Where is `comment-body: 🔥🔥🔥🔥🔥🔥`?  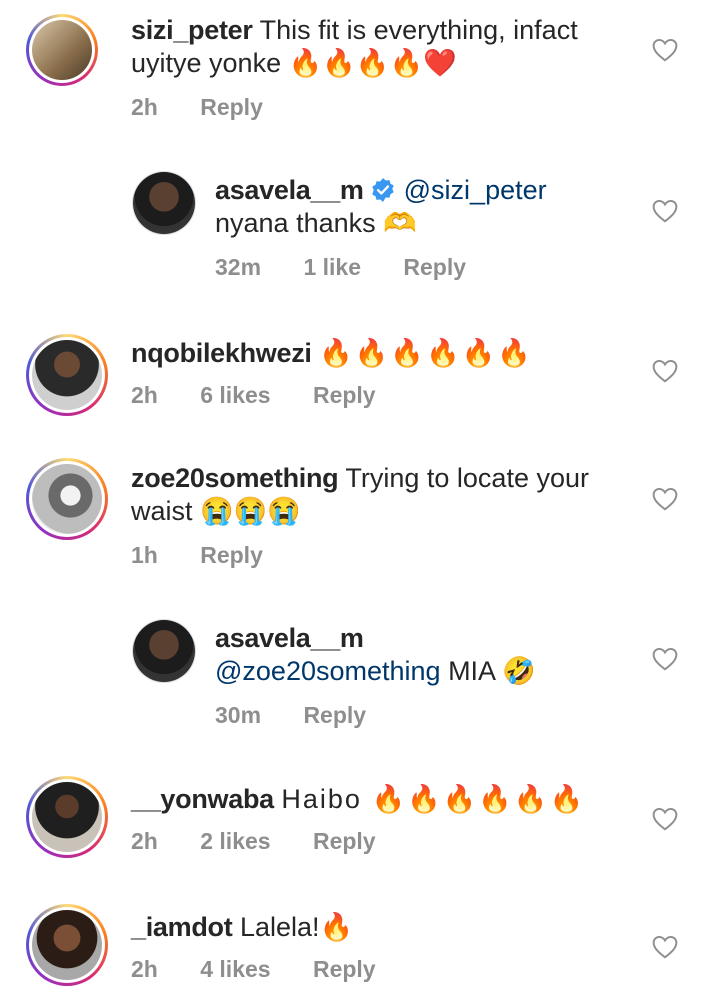
comment-body: 🔥🔥🔥🔥🔥🔥 is located at coordinates (426, 353).